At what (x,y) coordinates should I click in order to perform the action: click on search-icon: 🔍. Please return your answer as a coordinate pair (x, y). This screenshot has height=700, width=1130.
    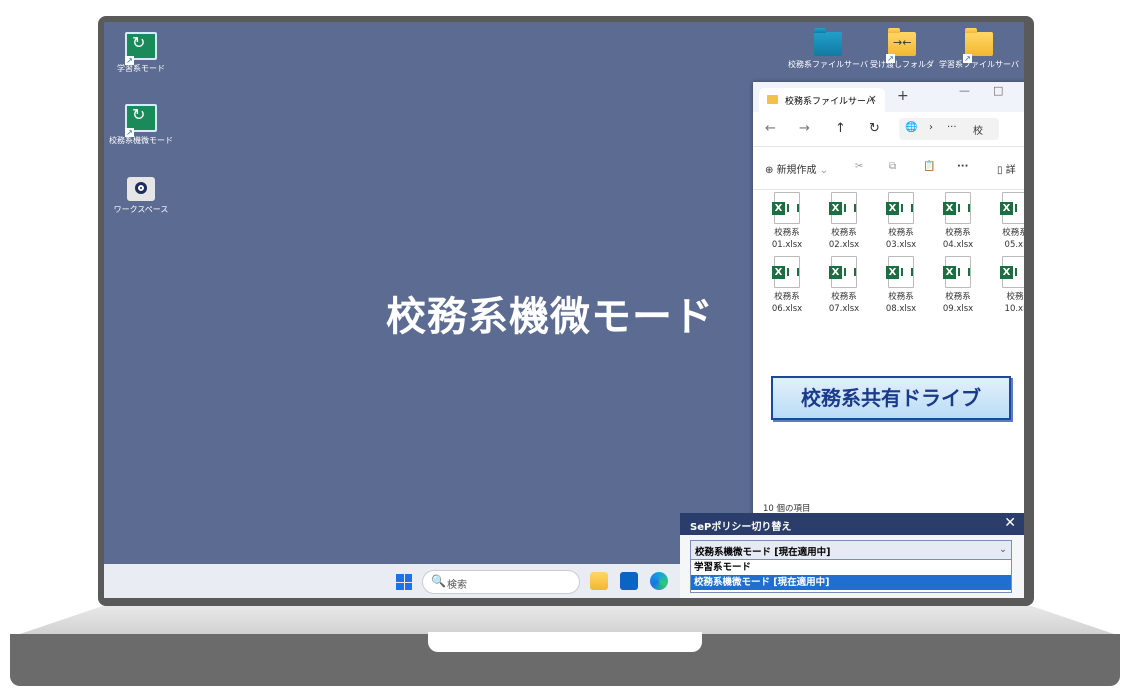
    Looking at the image, I should click on (438, 581).